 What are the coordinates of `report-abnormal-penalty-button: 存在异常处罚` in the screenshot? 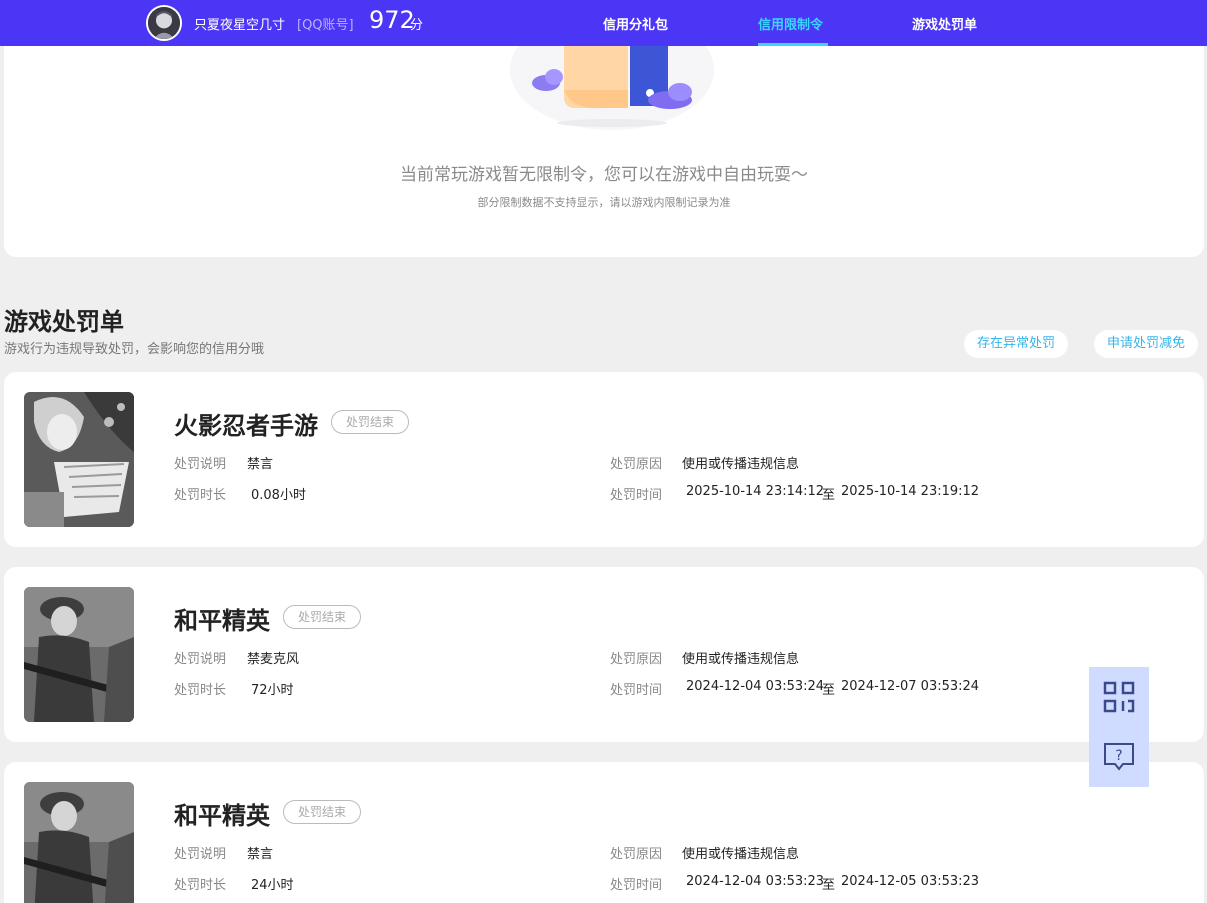 It's located at (1016, 344).